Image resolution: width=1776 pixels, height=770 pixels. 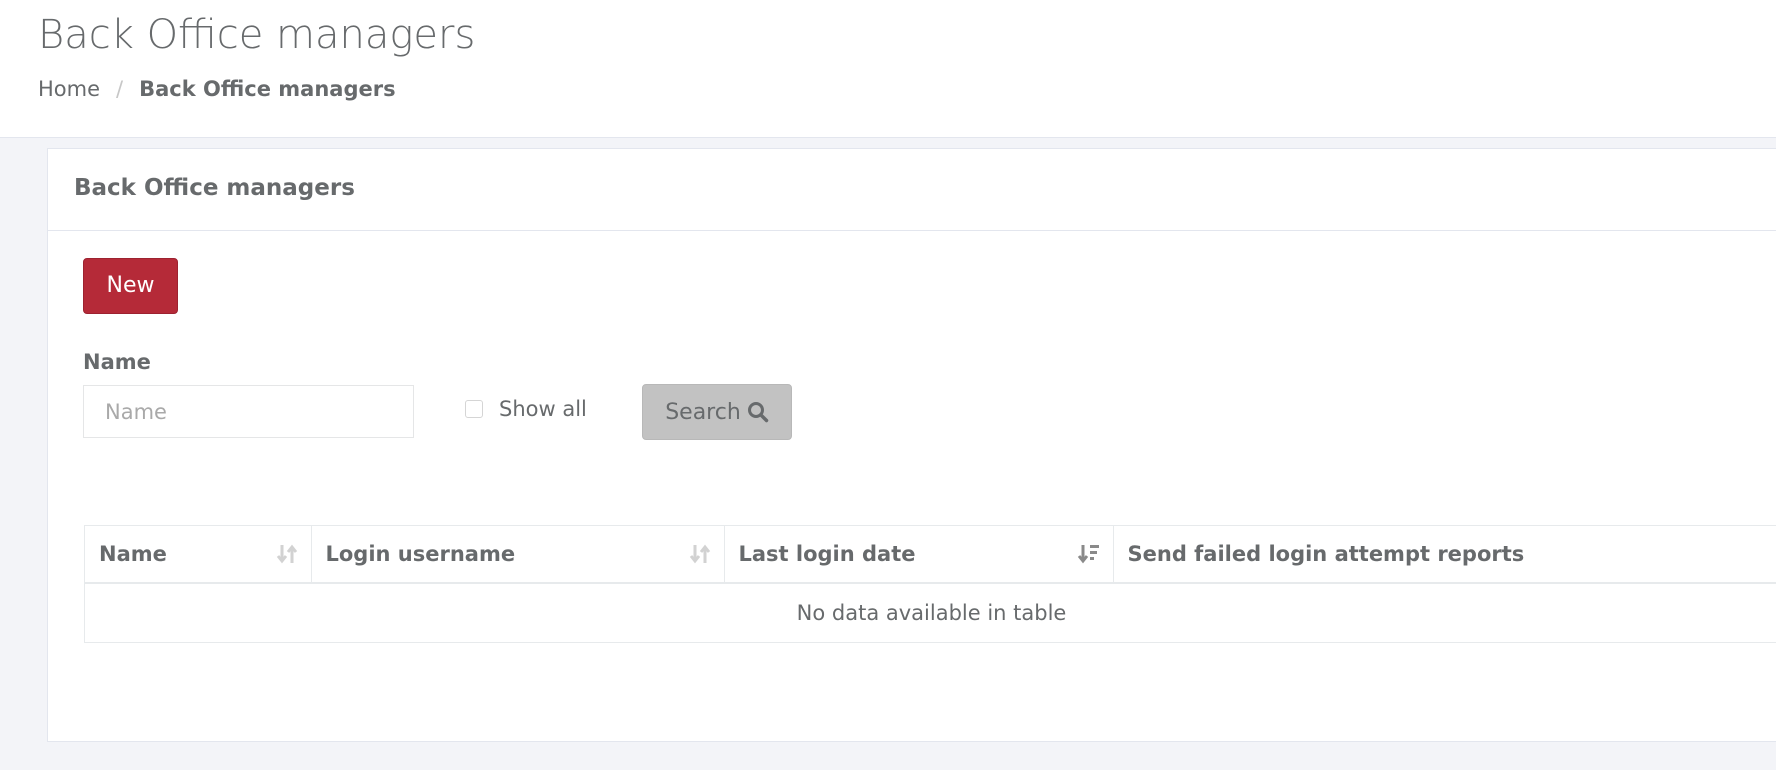 I want to click on breadcrumb-home-link: Home, so click(x=69, y=89).